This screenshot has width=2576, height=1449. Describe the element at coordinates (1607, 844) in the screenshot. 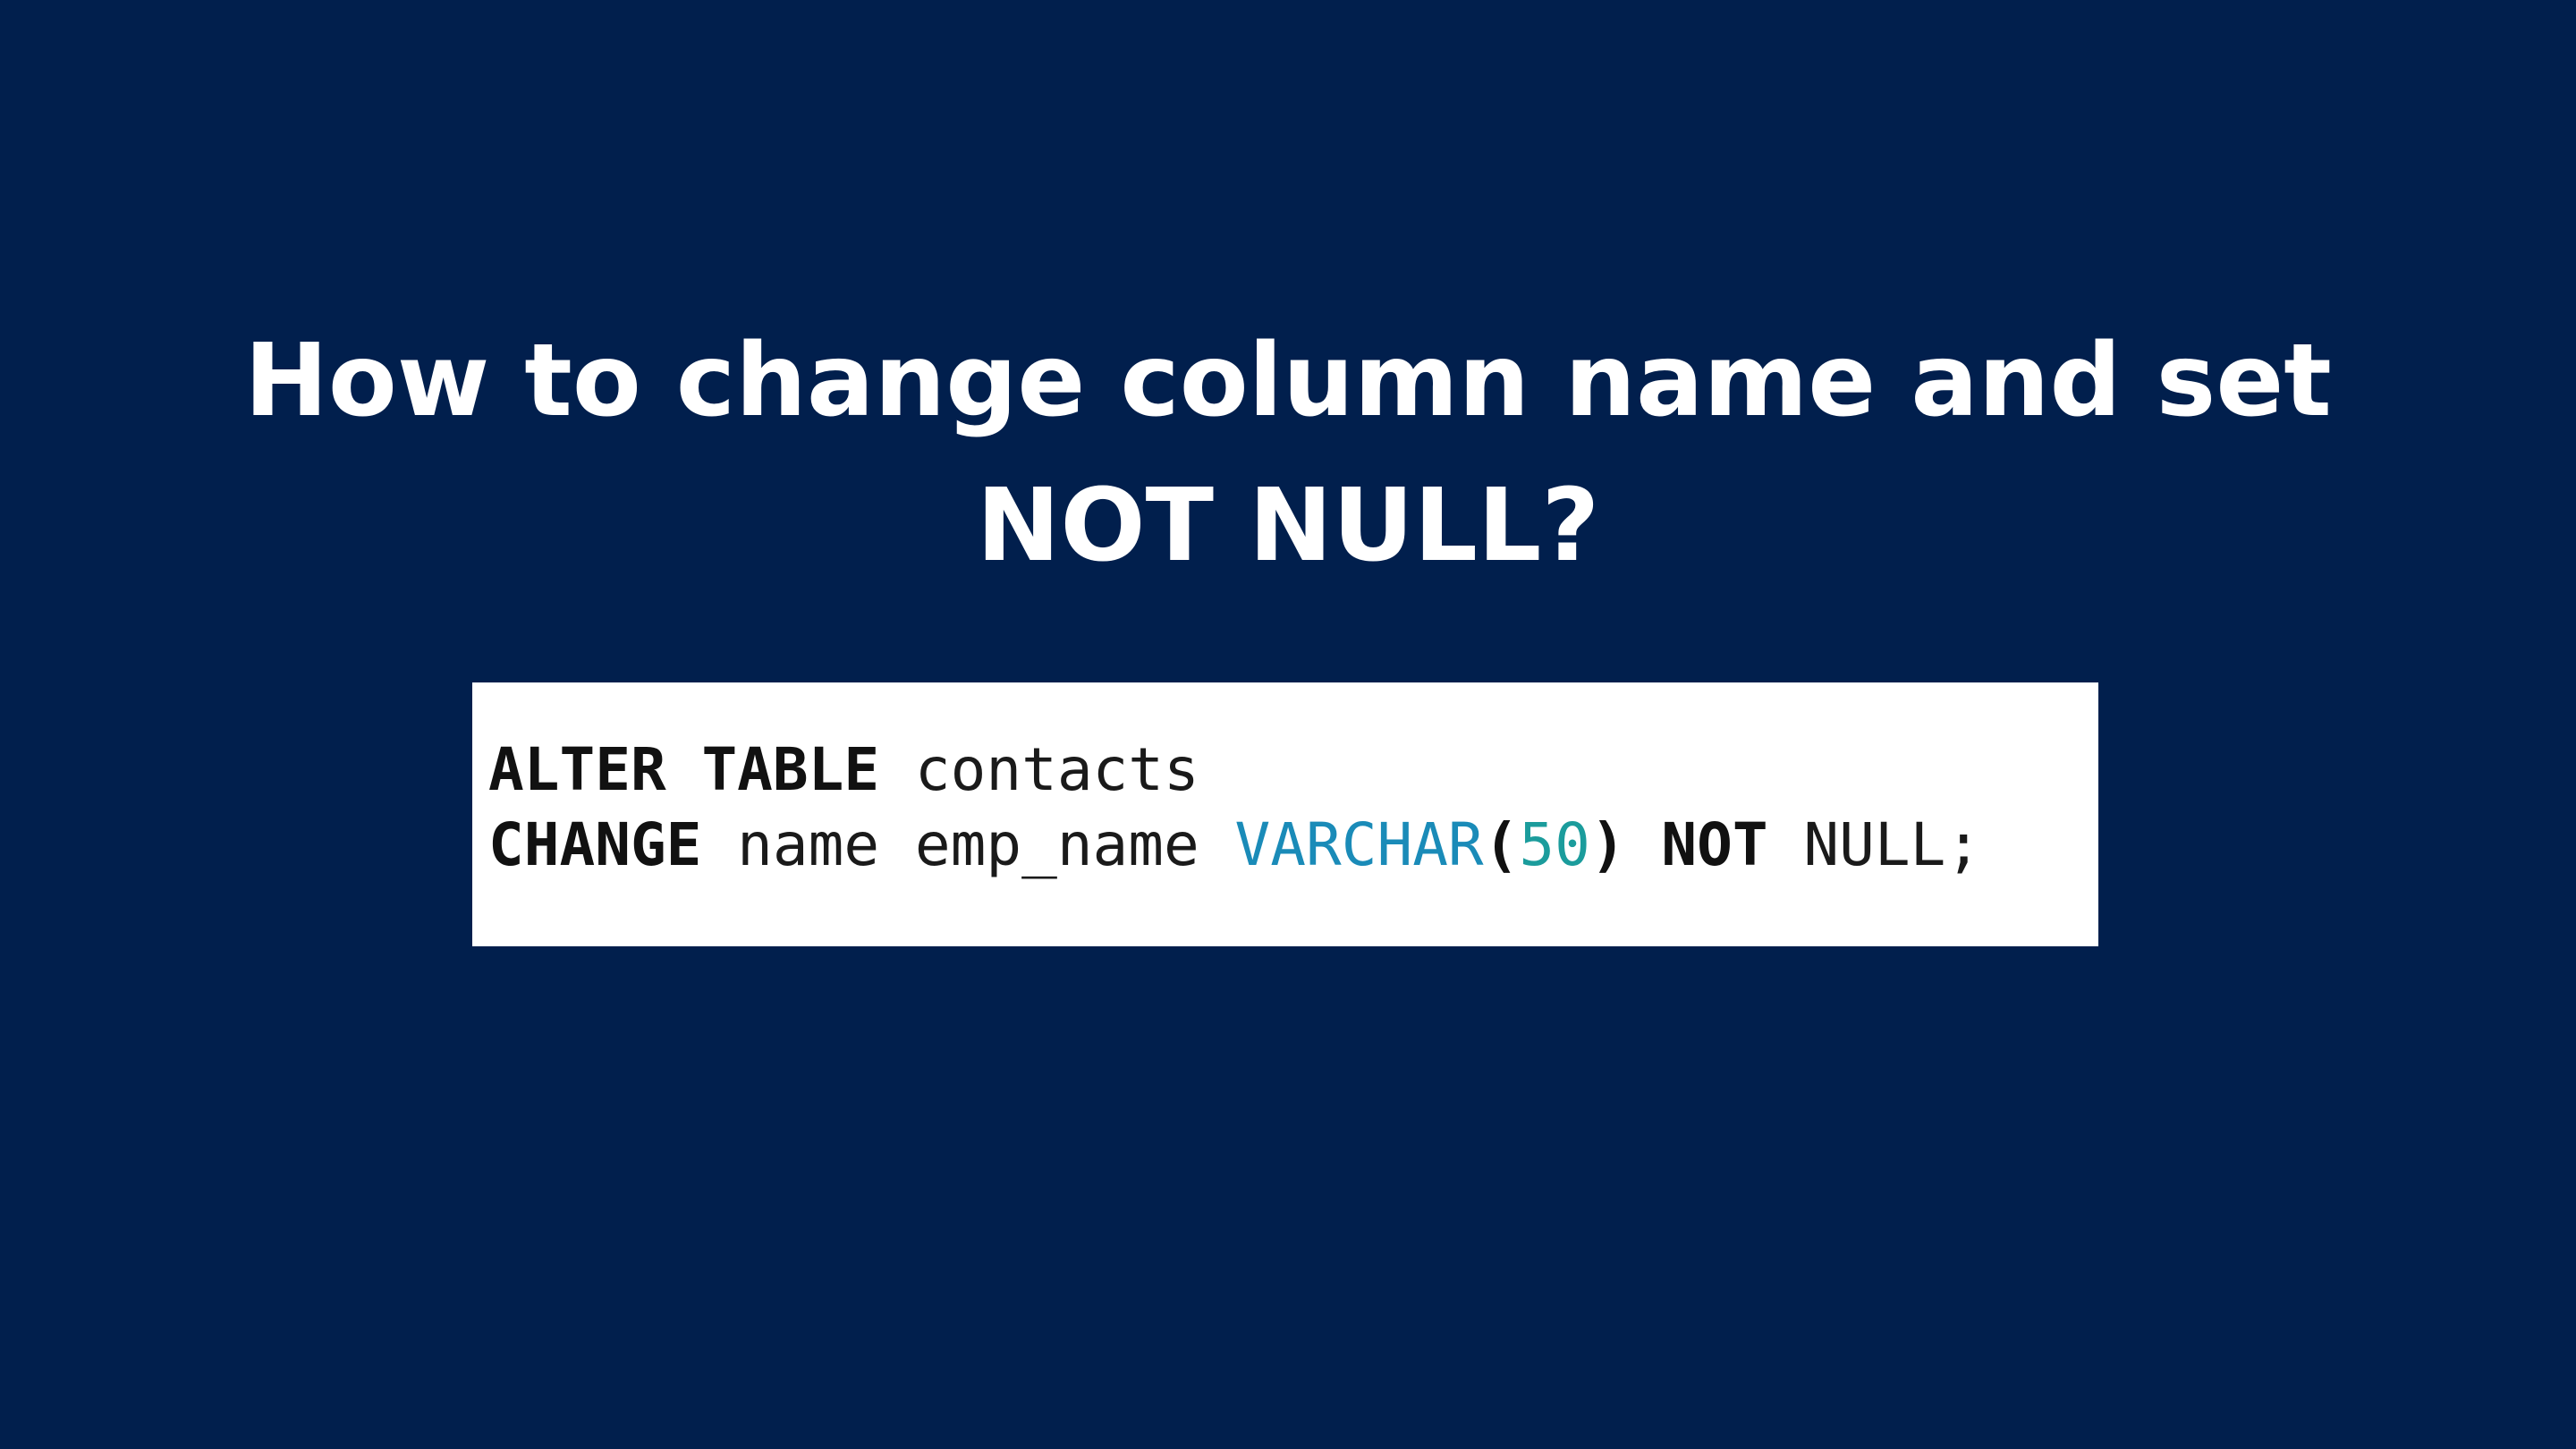

I see `sql-paren-close: )` at that location.